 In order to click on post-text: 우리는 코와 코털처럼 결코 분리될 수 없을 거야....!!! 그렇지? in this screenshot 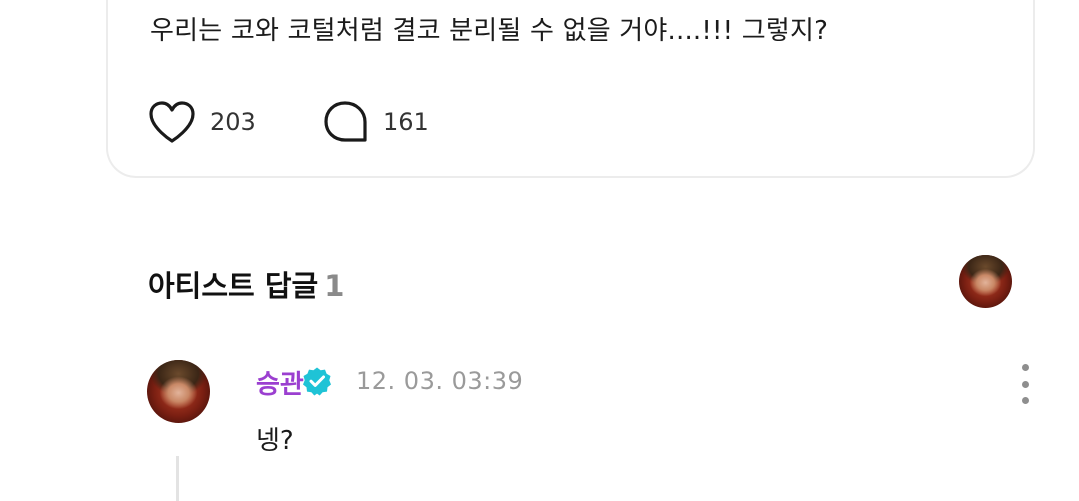, I will do `click(489, 31)`.